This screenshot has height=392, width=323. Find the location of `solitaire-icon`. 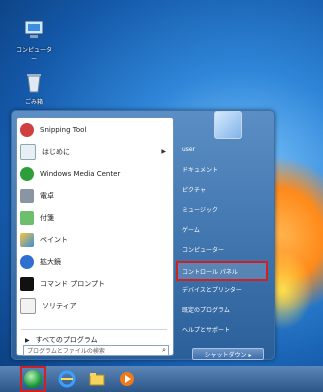

solitaire-icon is located at coordinates (28, 305).